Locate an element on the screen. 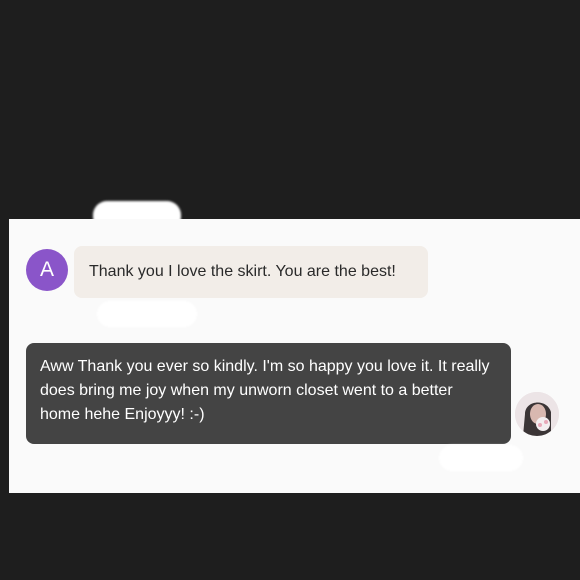  user-avatar-photo is located at coordinates (537, 414).